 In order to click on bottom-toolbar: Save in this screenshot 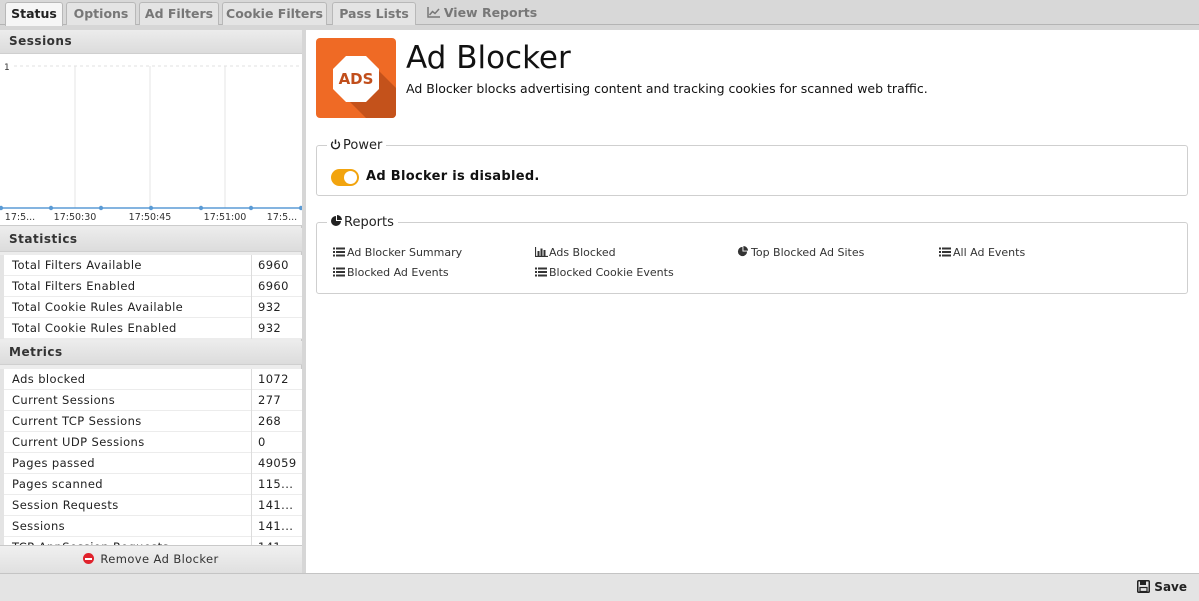, I will do `click(599, 587)`.